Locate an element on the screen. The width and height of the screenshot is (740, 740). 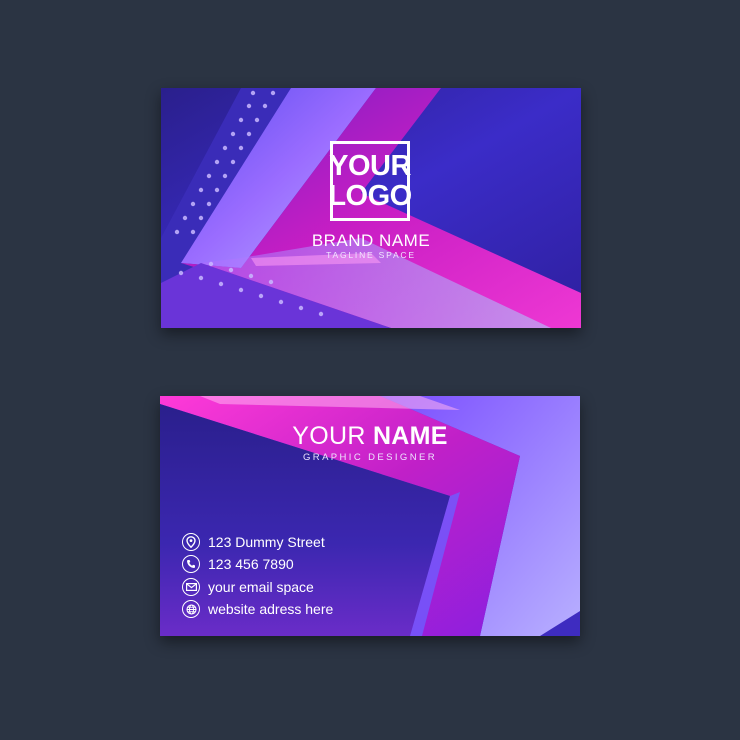
website-text: website adress here is located at coordinates (271, 609).